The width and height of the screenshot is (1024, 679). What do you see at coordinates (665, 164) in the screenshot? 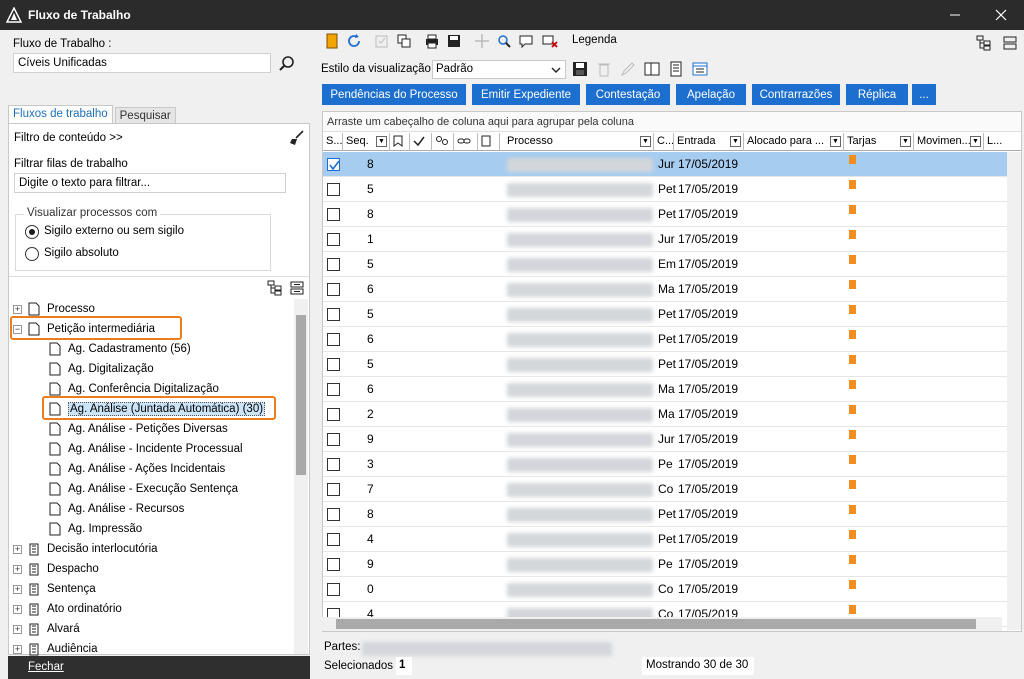
I see `table-row: 8 Jur 17/05/2019` at bounding box center [665, 164].